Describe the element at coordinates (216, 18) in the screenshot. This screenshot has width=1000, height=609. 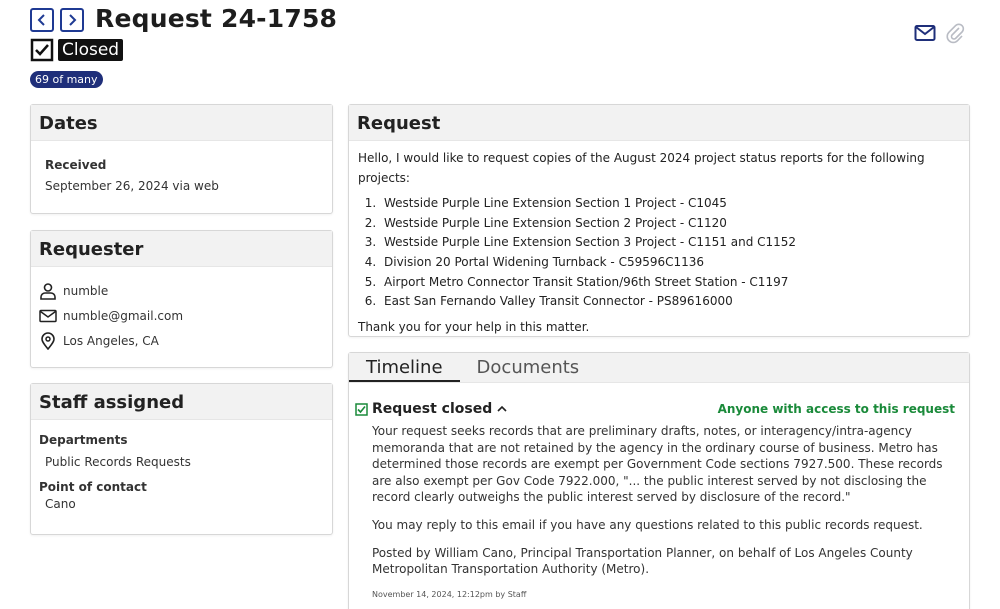
I see `page-title: Request 24-1758` at that location.